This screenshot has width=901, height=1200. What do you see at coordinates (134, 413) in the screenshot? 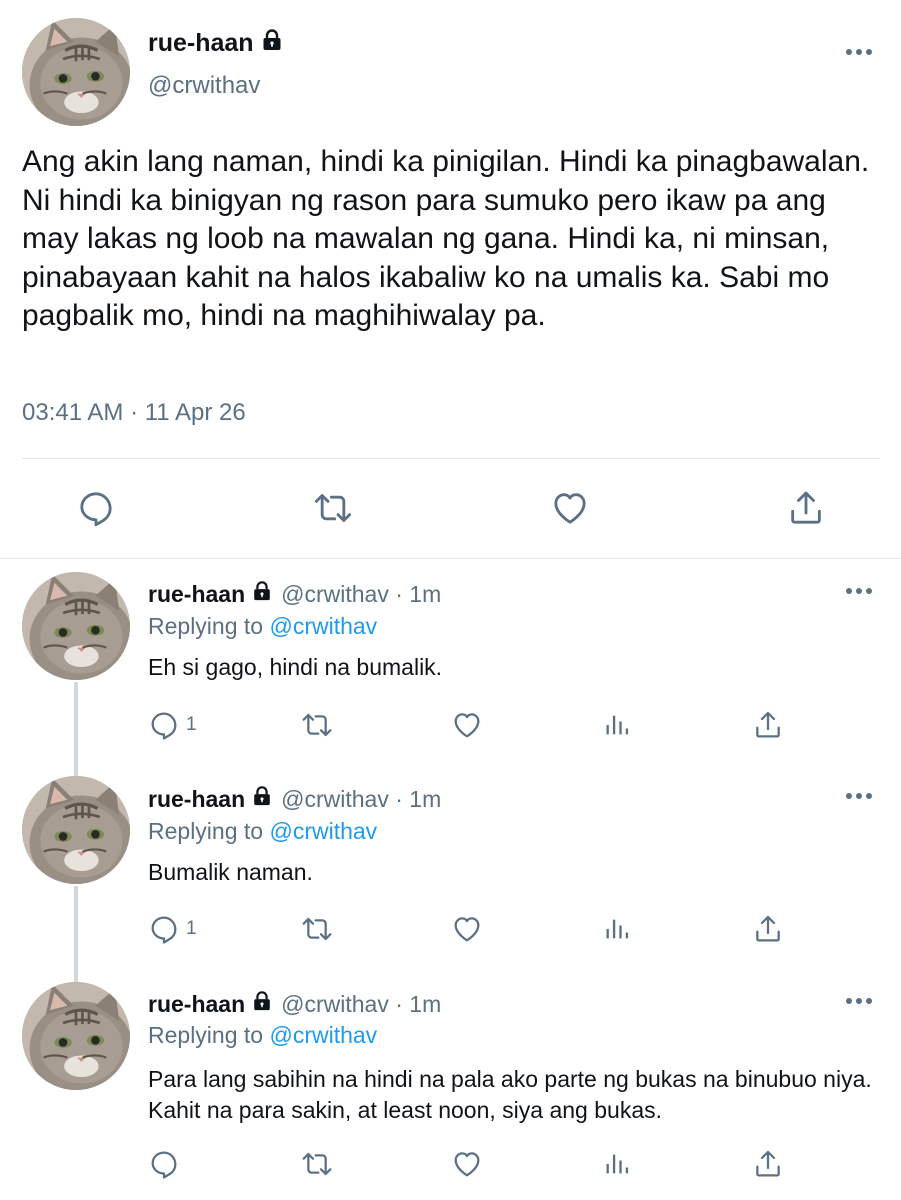
I see `tweet-timestamp: 03:41 AM · 11 Apr 26` at bounding box center [134, 413].